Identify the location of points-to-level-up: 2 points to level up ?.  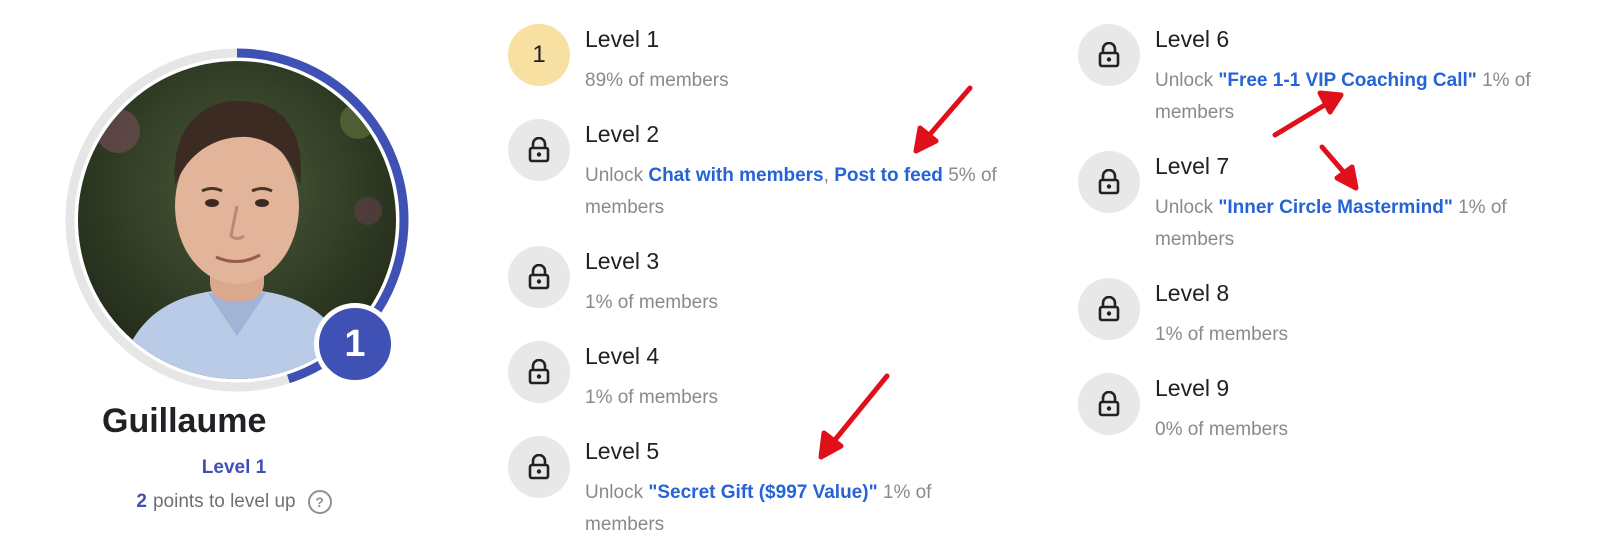
(234, 502).